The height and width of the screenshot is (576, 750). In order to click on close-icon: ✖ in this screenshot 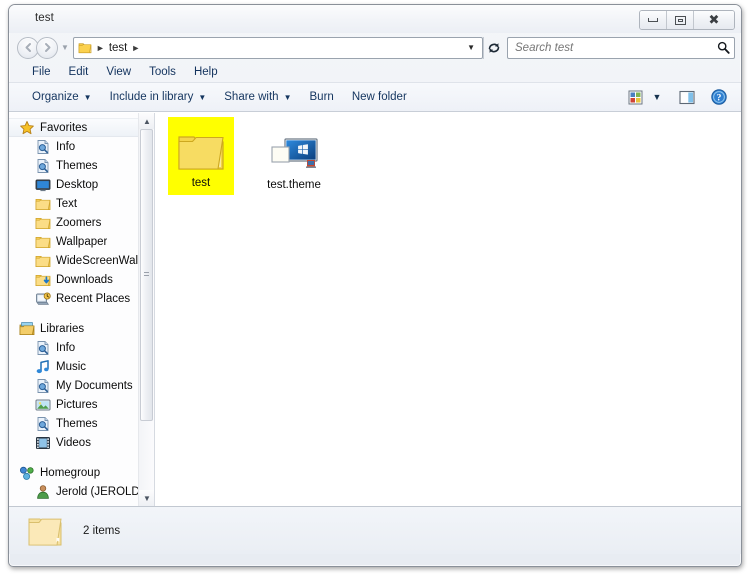, I will do `click(714, 20)`.